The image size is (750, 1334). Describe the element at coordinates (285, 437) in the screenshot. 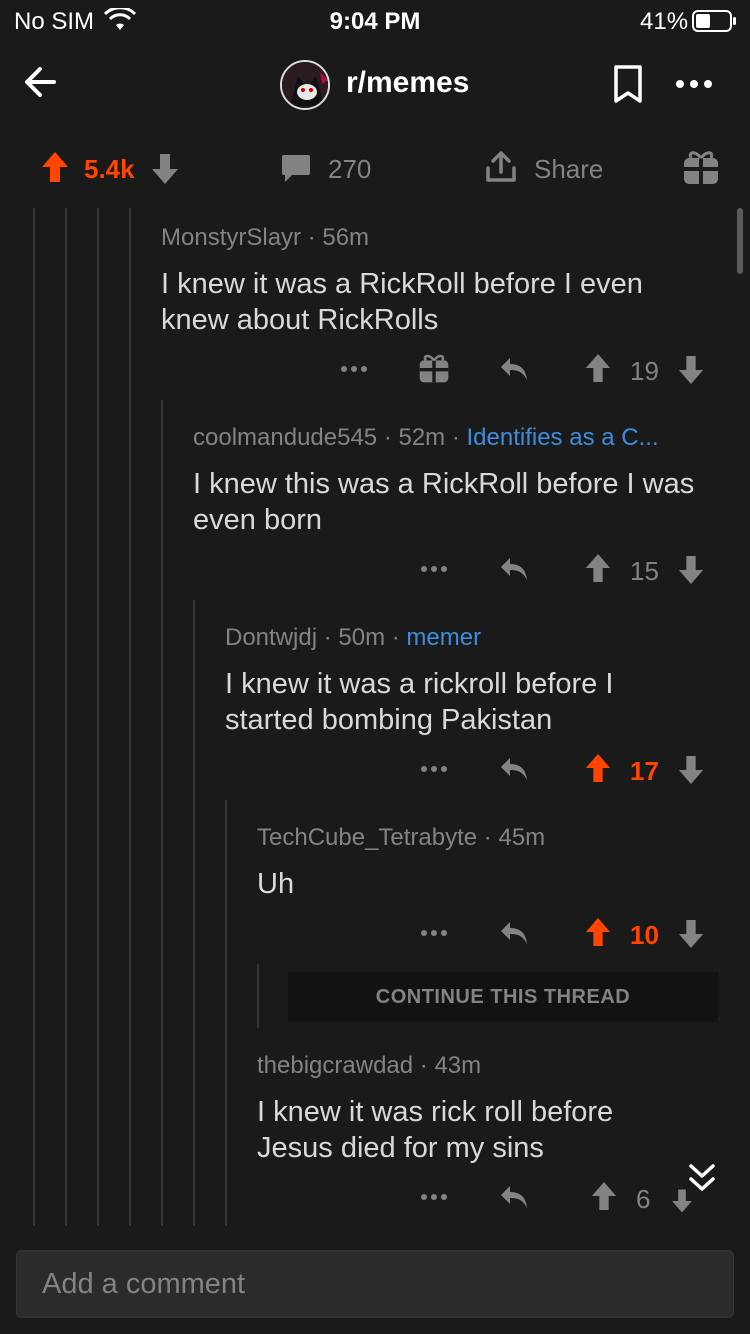

I see `comment-author: coolmandude545` at that location.